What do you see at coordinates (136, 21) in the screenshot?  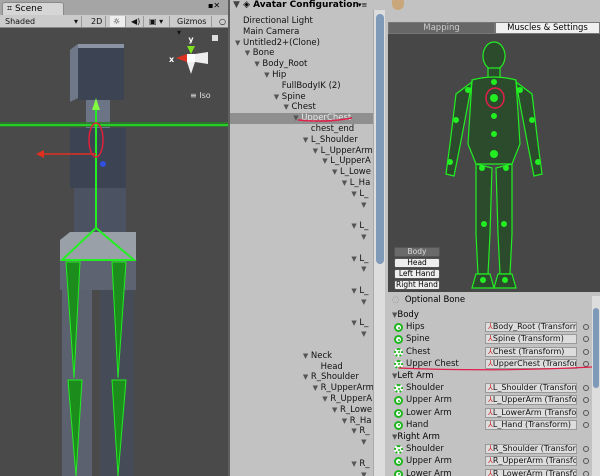 I see `audio-icon: ◀)` at bounding box center [136, 21].